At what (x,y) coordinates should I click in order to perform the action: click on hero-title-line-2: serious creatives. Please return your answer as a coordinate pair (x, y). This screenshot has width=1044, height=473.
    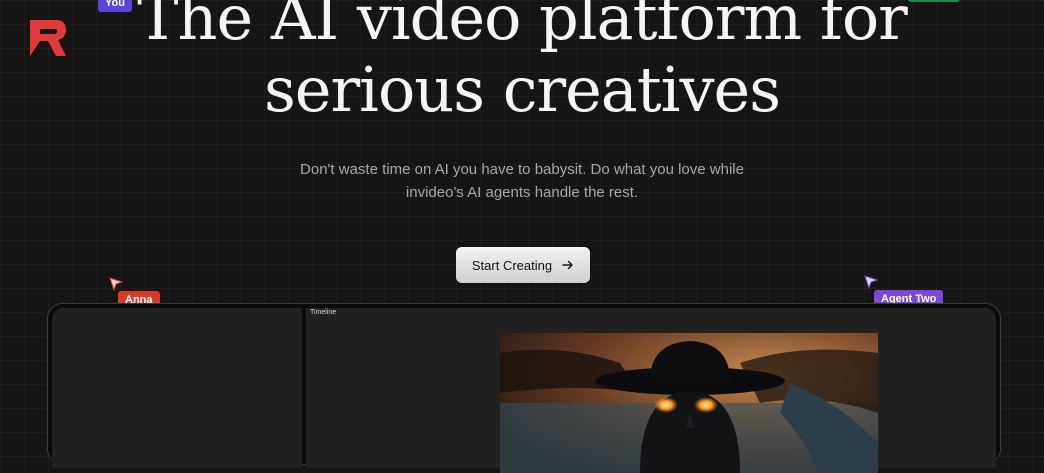
    Looking at the image, I should click on (522, 89).